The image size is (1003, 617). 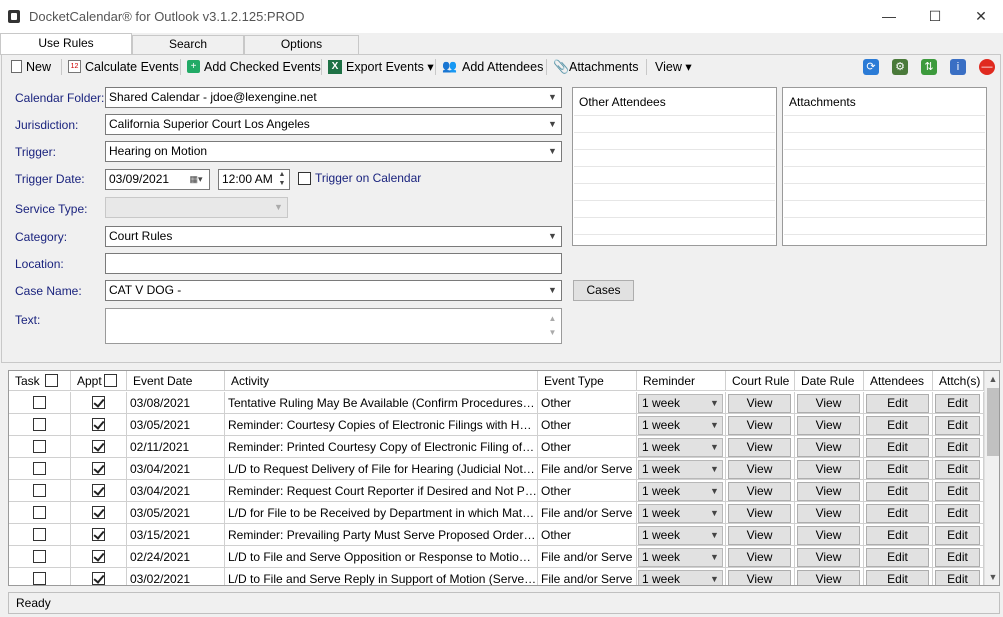 I want to click on scroll-thumb, so click(x=993, y=422).